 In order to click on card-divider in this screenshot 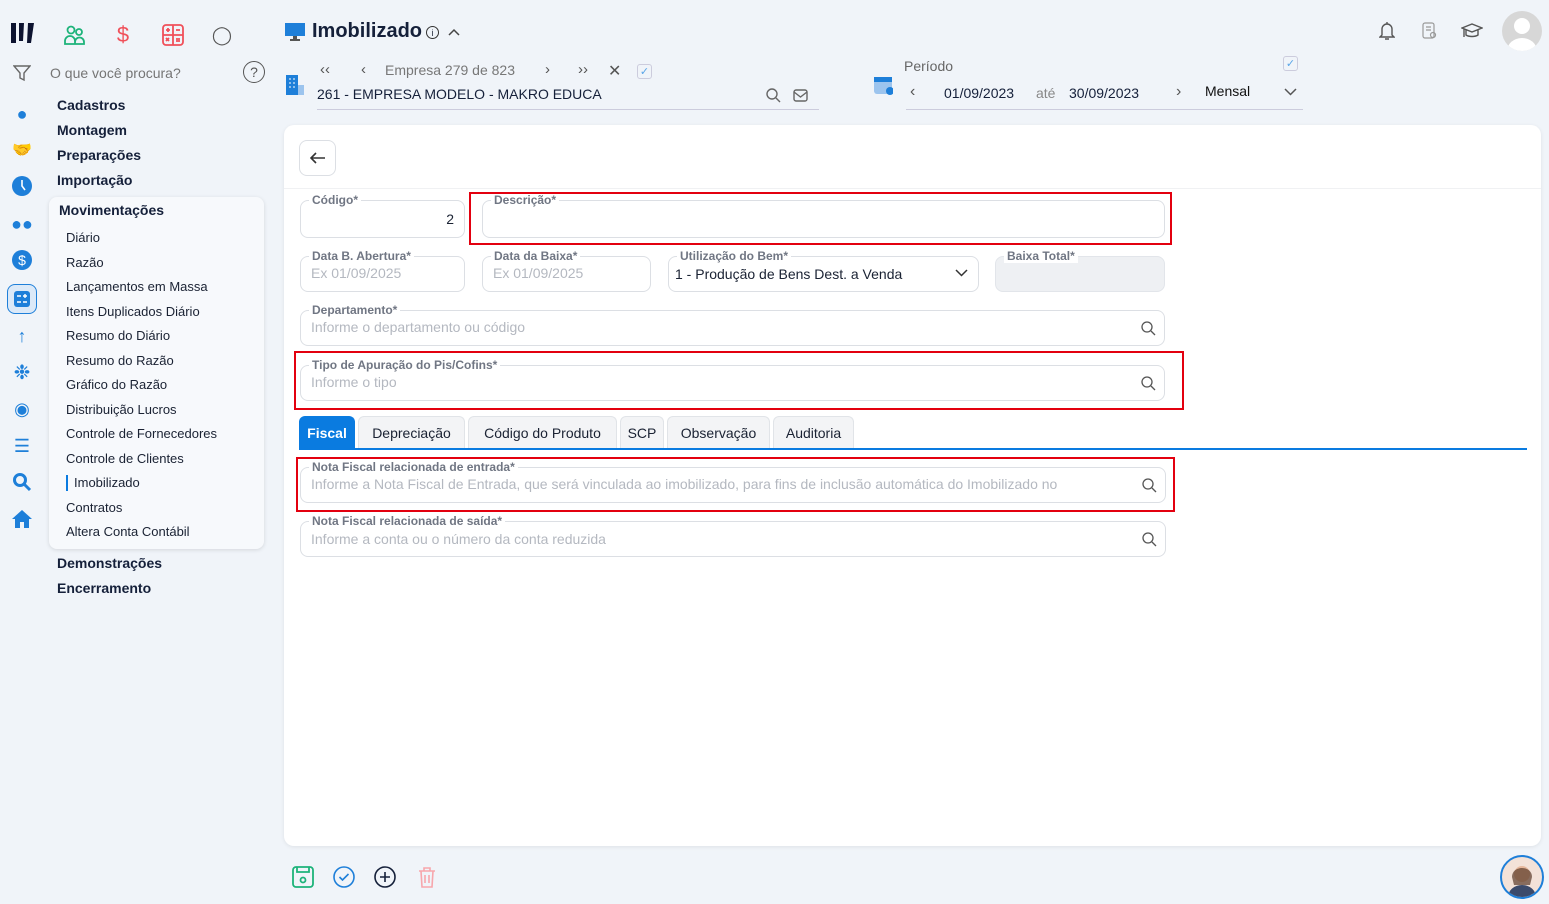, I will do `click(912, 188)`.